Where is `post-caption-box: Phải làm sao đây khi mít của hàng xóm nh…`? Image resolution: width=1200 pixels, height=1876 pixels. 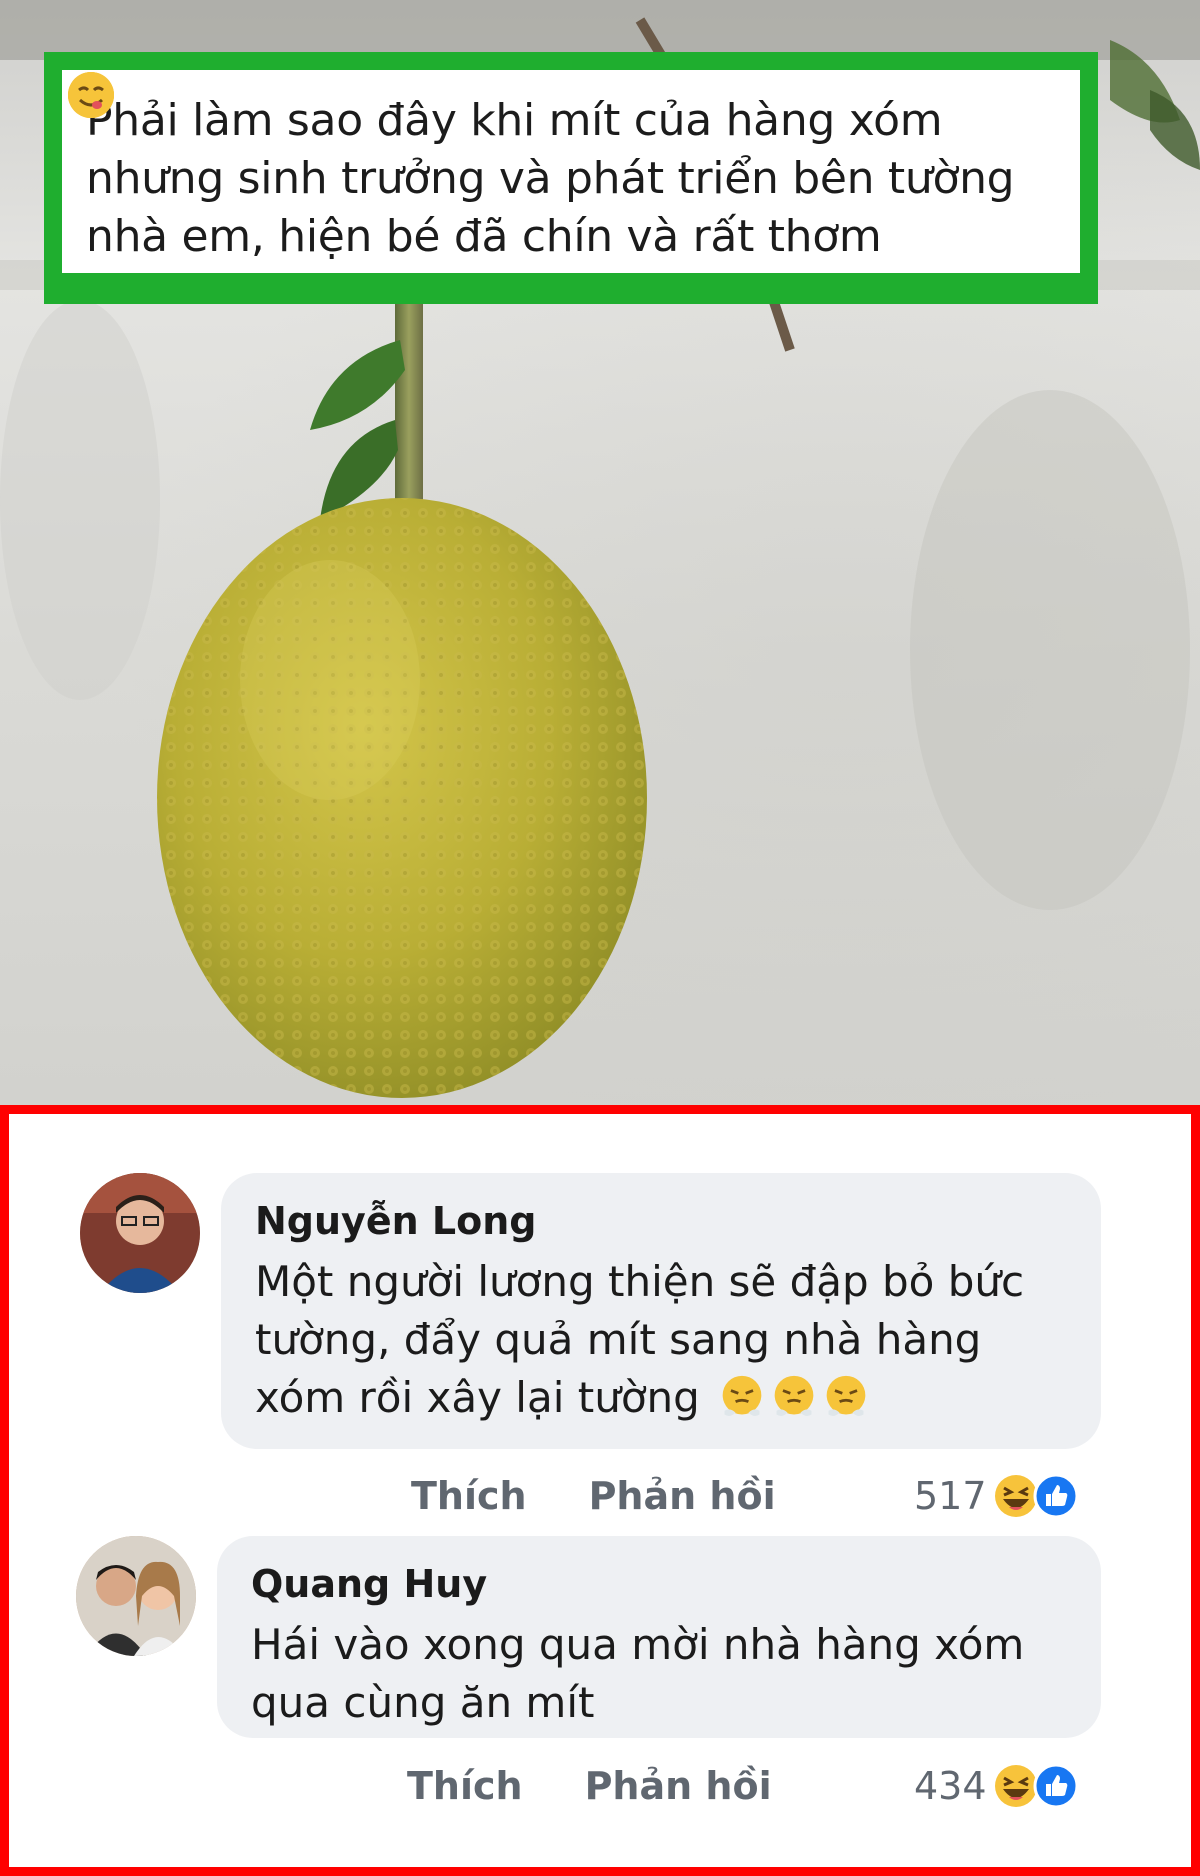 post-caption-box: Phải làm sao đây khi mít của hàng xóm nh… is located at coordinates (571, 178).